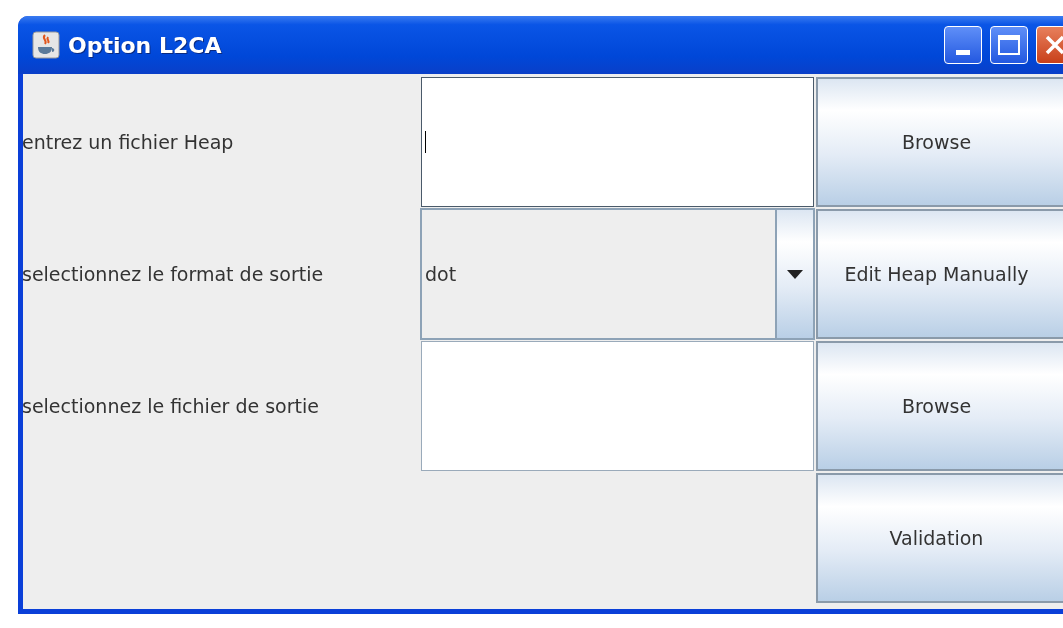  I want to click on close-button, so click(1049, 45).